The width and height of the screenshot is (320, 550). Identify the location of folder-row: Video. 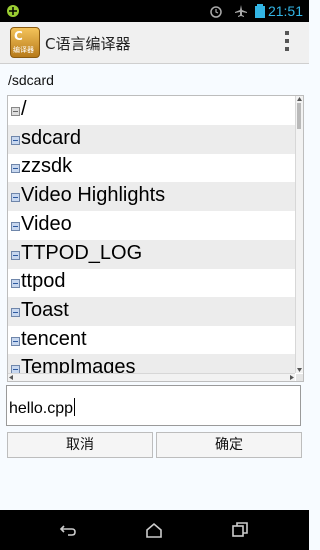
(151, 225).